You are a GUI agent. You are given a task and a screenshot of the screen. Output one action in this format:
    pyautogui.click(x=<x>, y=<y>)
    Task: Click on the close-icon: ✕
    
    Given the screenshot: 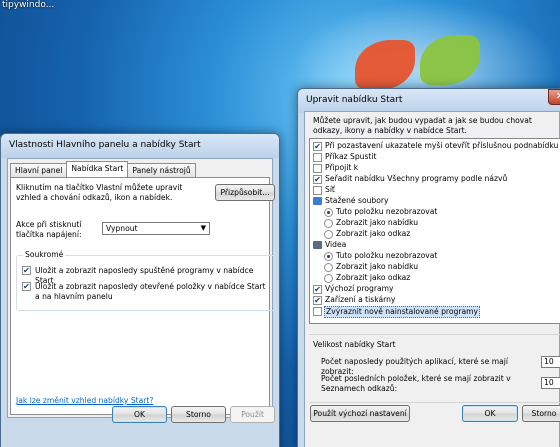 What is the action you would take?
    pyautogui.click(x=554, y=97)
    